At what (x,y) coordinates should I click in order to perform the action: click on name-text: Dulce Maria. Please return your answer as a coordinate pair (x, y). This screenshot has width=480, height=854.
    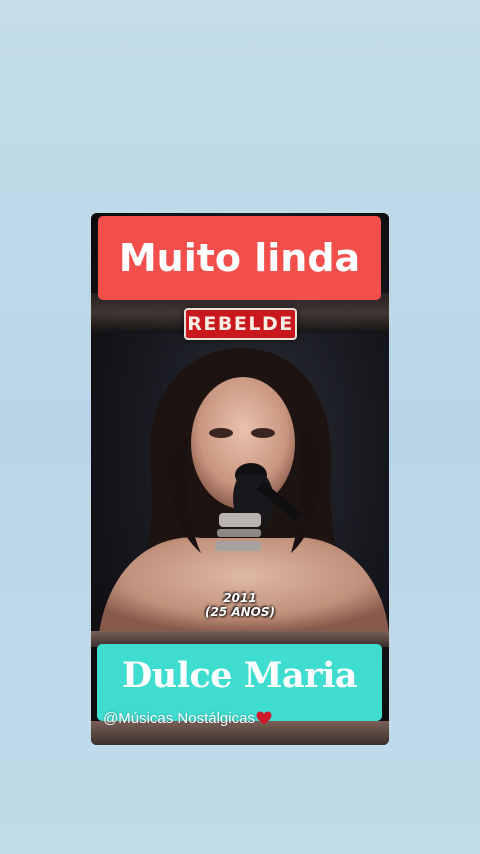
    Looking at the image, I should click on (239, 675).